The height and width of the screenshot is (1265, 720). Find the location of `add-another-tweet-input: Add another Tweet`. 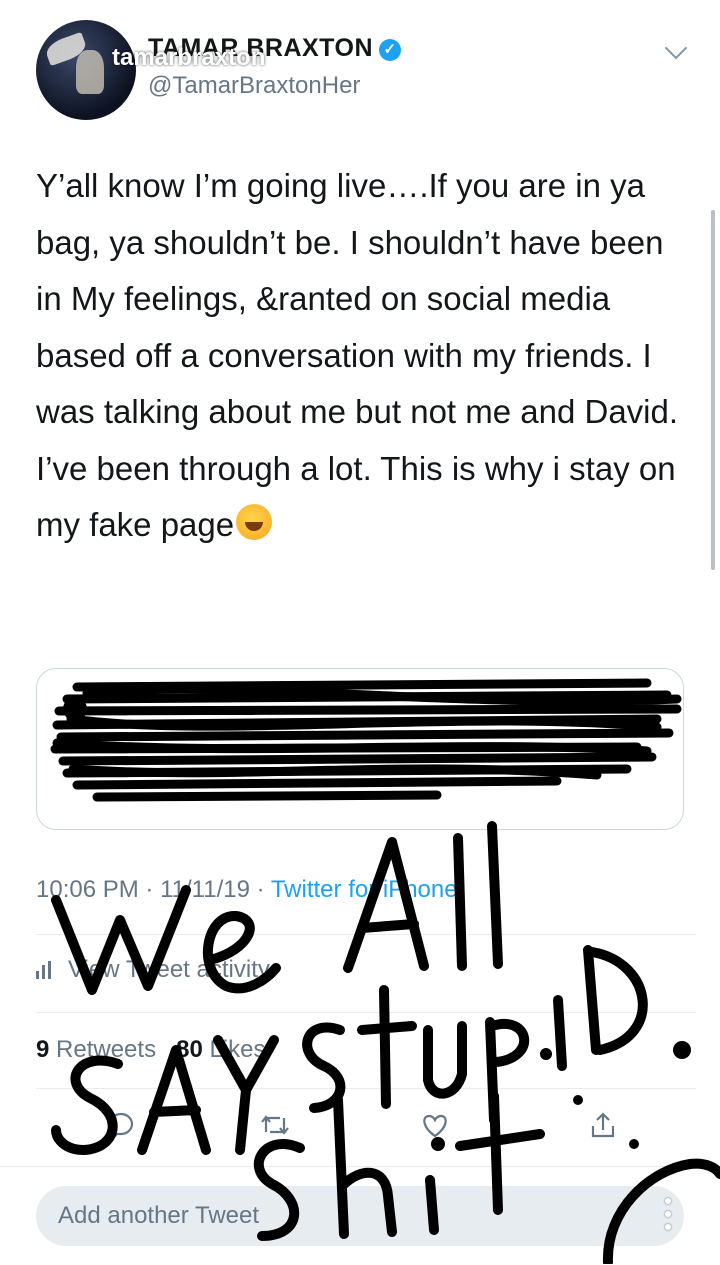

add-another-tweet-input: Add another Tweet is located at coordinates (360, 1216).